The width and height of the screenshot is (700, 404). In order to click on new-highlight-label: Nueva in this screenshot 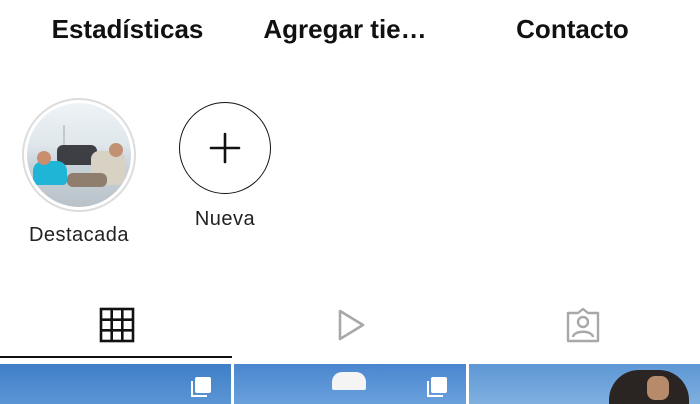, I will do `click(225, 219)`.